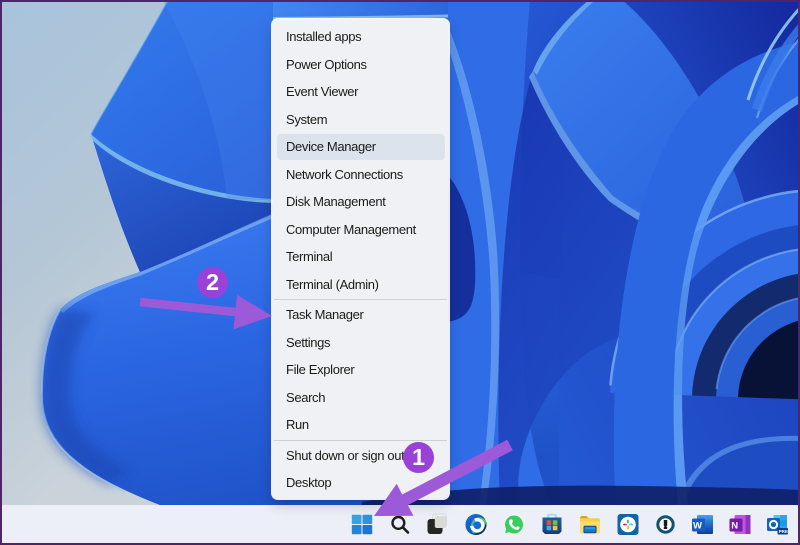 This screenshot has height=545, width=800. I want to click on svg-text: N, so click(734, 525).